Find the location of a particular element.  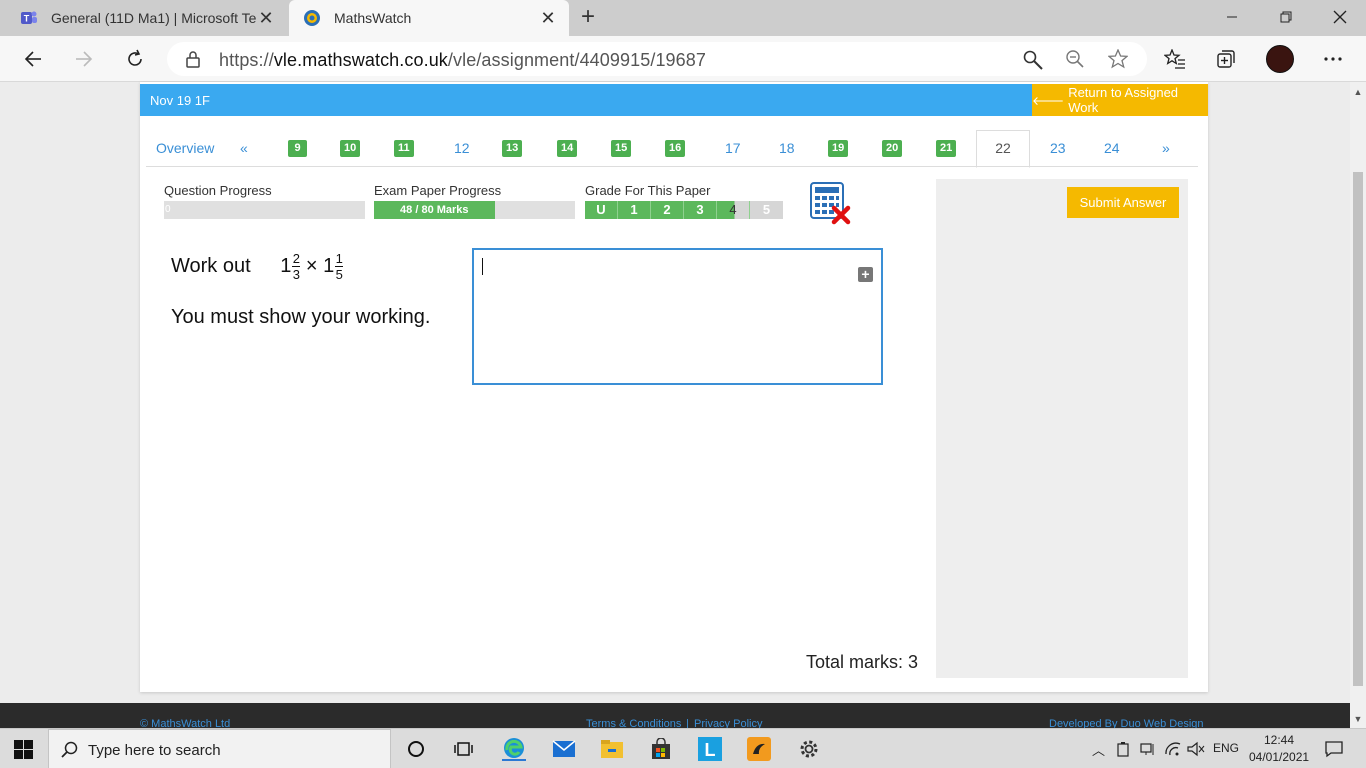

browser-tab-mathswatch: MathsWatch ✕ is located at coordinates (429, 18).